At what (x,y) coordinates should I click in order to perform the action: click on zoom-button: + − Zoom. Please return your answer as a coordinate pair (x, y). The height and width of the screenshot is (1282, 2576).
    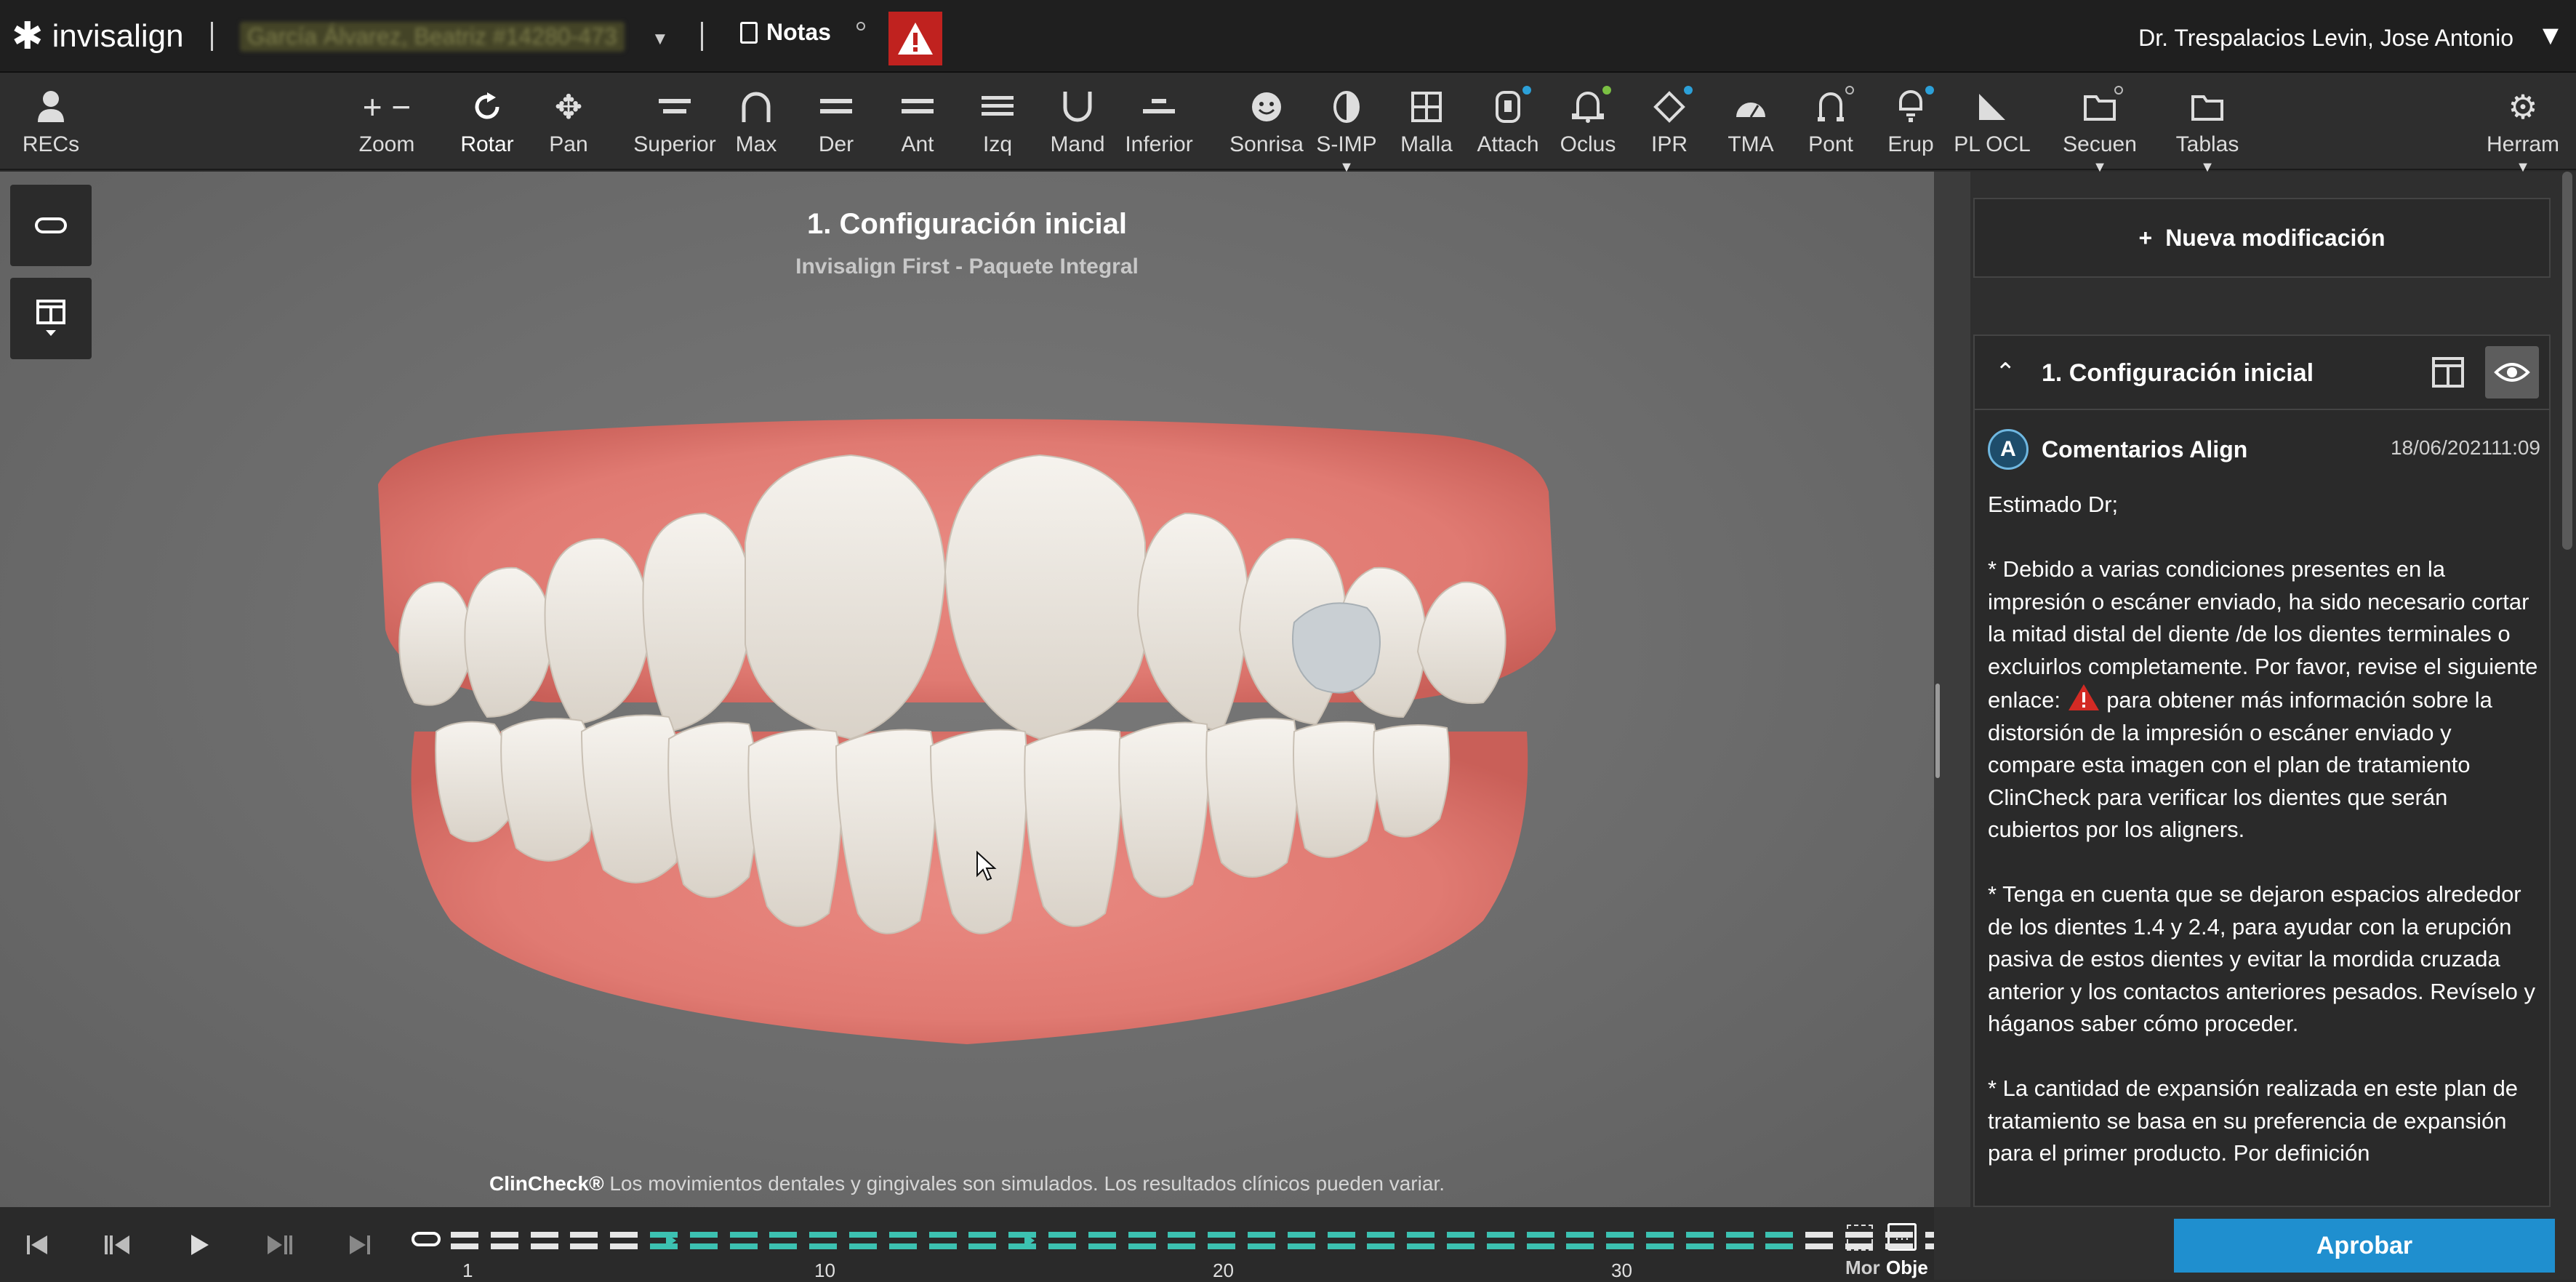
    Looking at the image, I should click on (386, 121).